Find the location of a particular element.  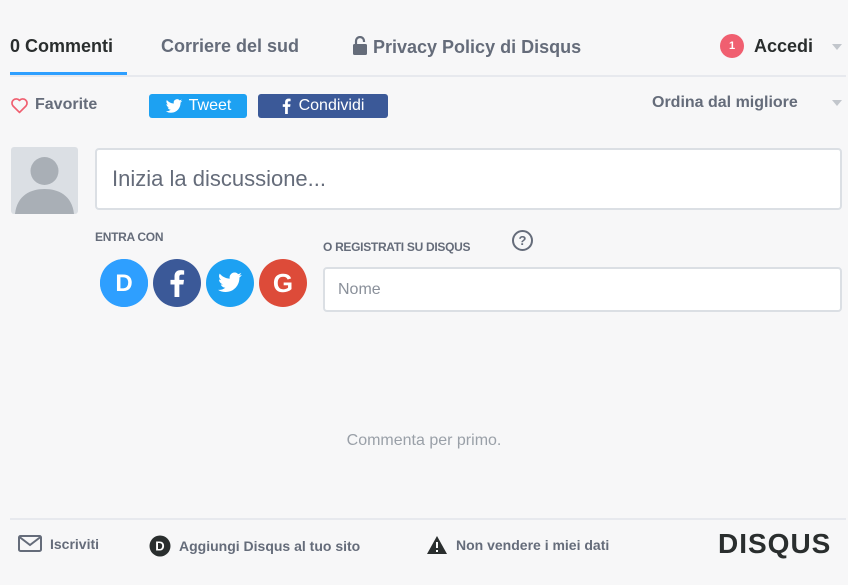

help-icon: ? is located at coordinates (522, 240).